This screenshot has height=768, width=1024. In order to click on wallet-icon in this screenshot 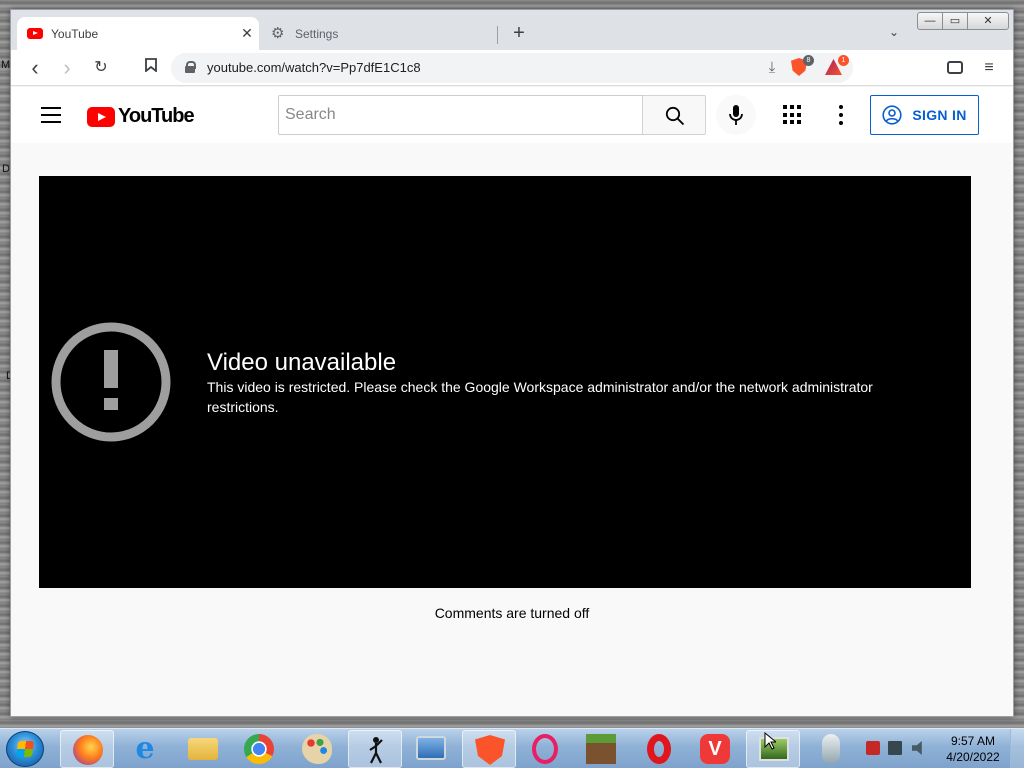, I will do `click(955, 67)`.